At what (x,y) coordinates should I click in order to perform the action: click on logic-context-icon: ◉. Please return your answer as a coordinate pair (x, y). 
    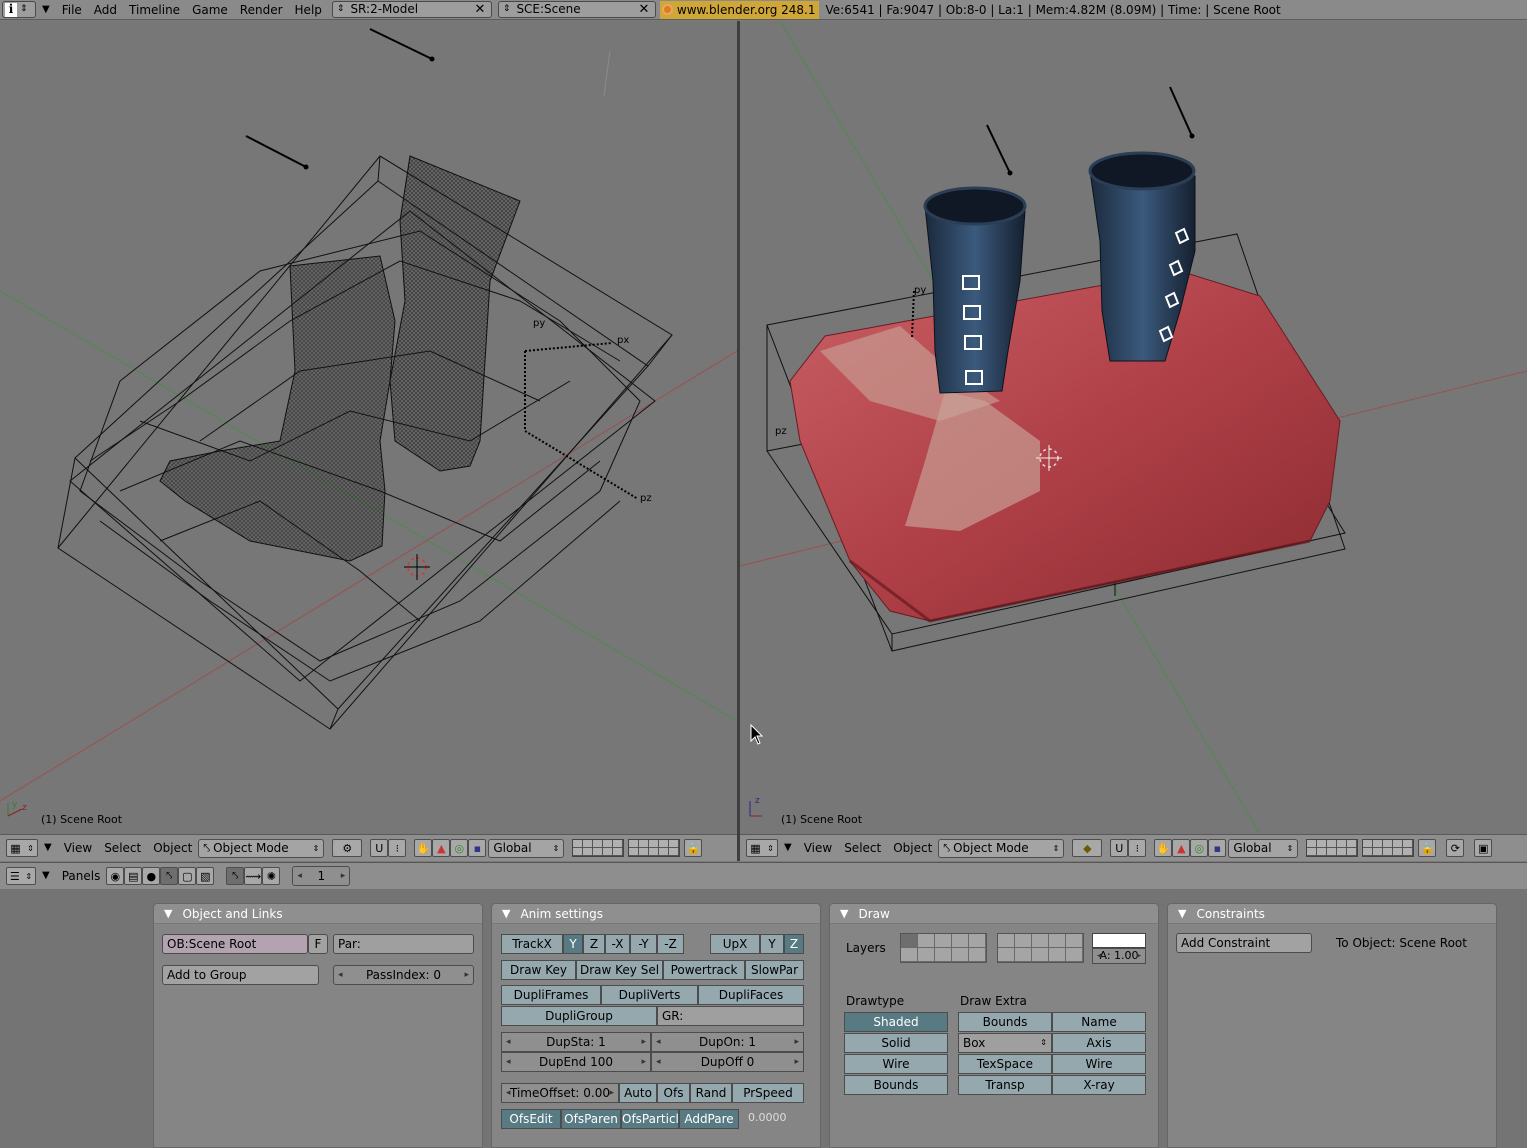
    Looking at the image, I should click on (115, 876).